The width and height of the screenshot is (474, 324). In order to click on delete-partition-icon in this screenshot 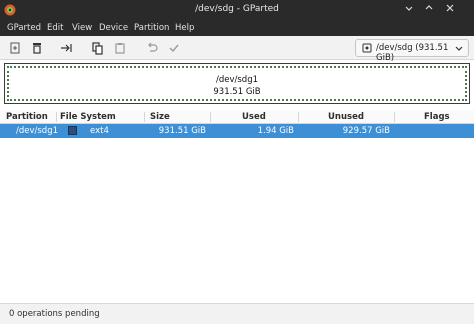, I will do `click(37, 48)`.